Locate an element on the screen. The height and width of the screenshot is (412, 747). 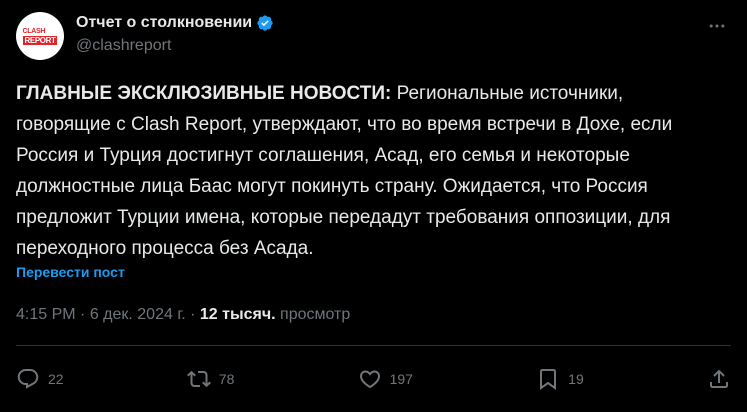
heart-icon is located at coordinates (369, 379).